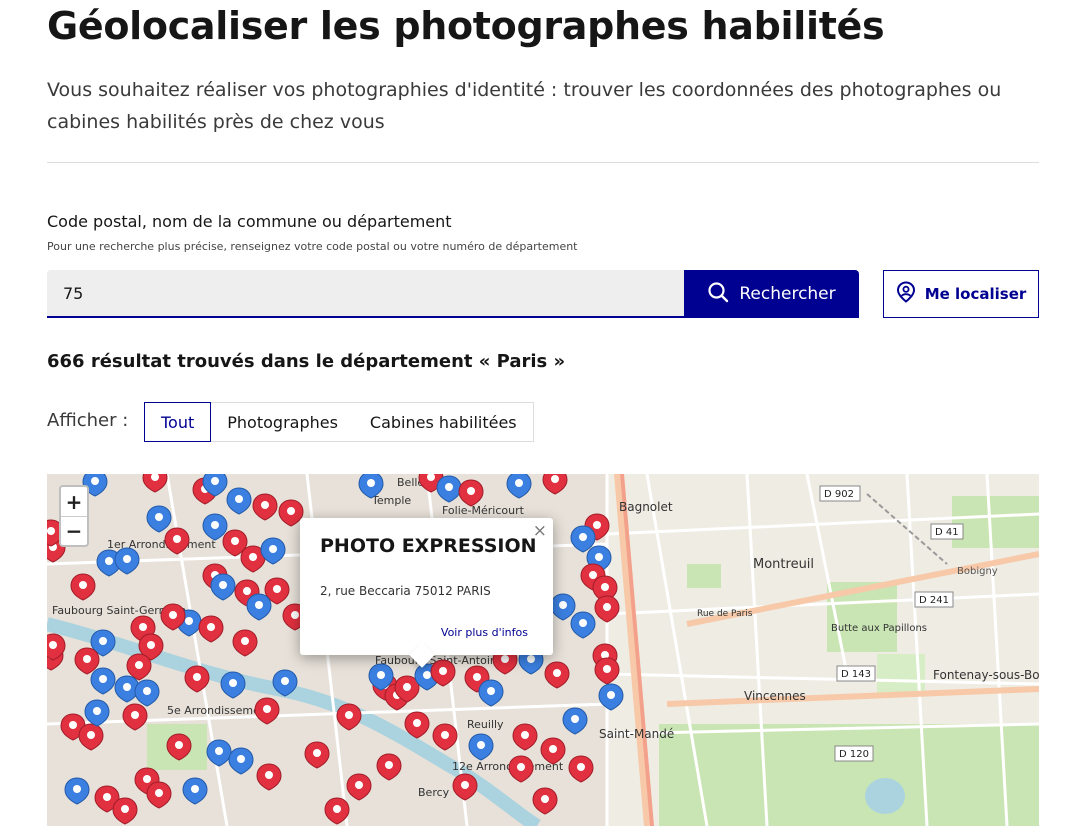 Image resolution: width=1076 pixels, height=826 pixels. What do you see at coordinates (977, 571) in the screenshot?
I see `map-label-bobigny: Bobigny` at bounding box center [977, 571].